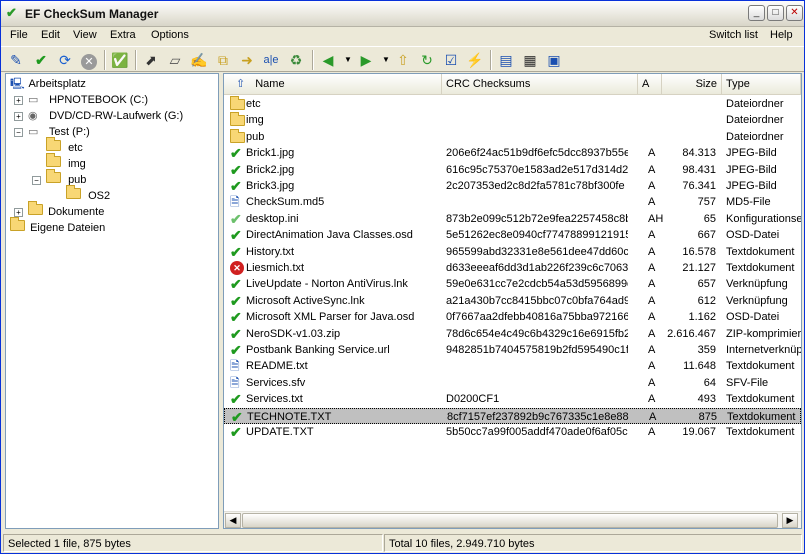 The height and width of the screenshot is (554, 805). I want to click on open-icon: ▱, so click(175, 60).